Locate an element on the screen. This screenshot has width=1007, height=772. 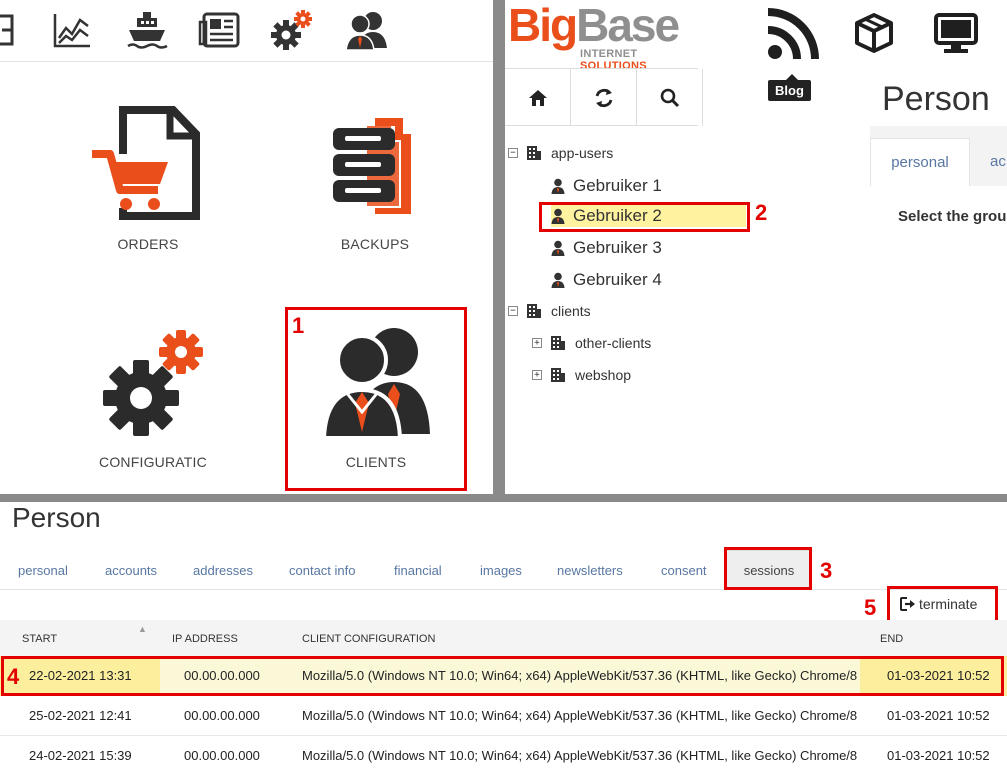
tab-consent: consent is located at coordinates (684, 570).